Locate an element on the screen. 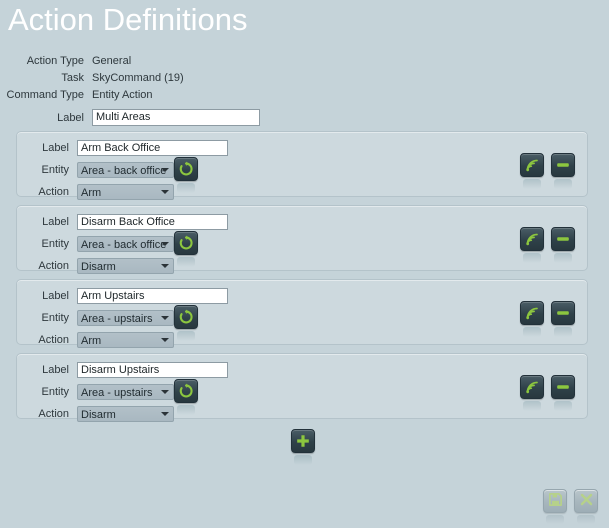  definition-label-caption: Label is located at coordinates (70, 117).